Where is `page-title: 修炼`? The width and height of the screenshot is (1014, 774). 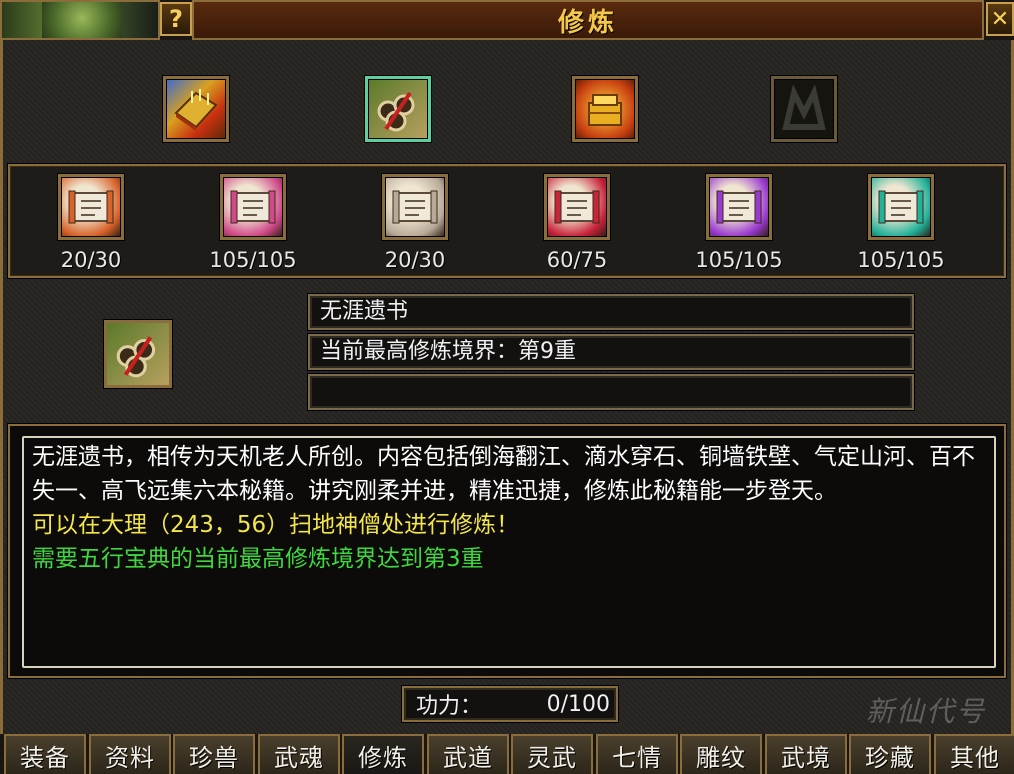
page-title: 修炼 is located at coordinates (587, 22).